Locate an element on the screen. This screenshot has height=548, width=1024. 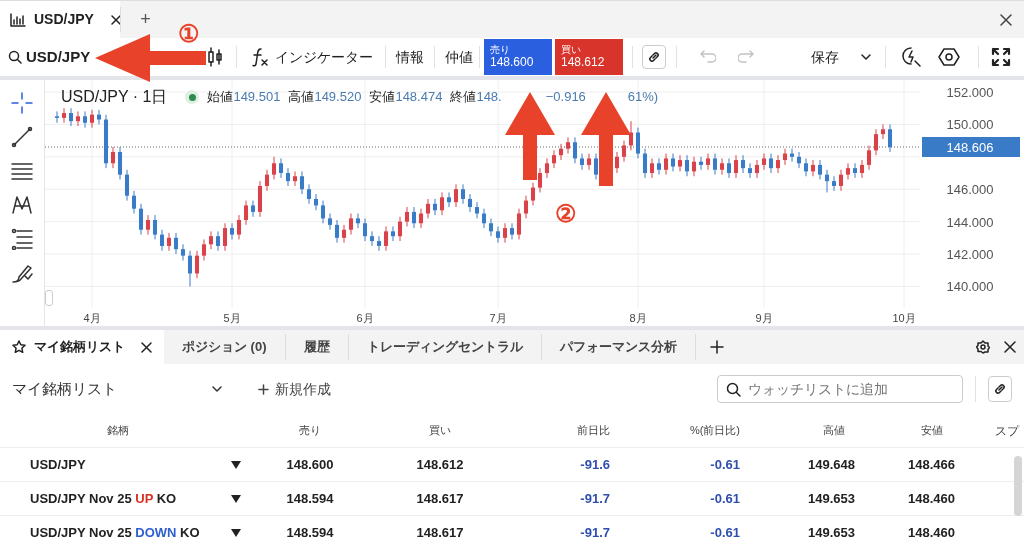
indicators-button: インジケーター is located at coordinates (312, 57).